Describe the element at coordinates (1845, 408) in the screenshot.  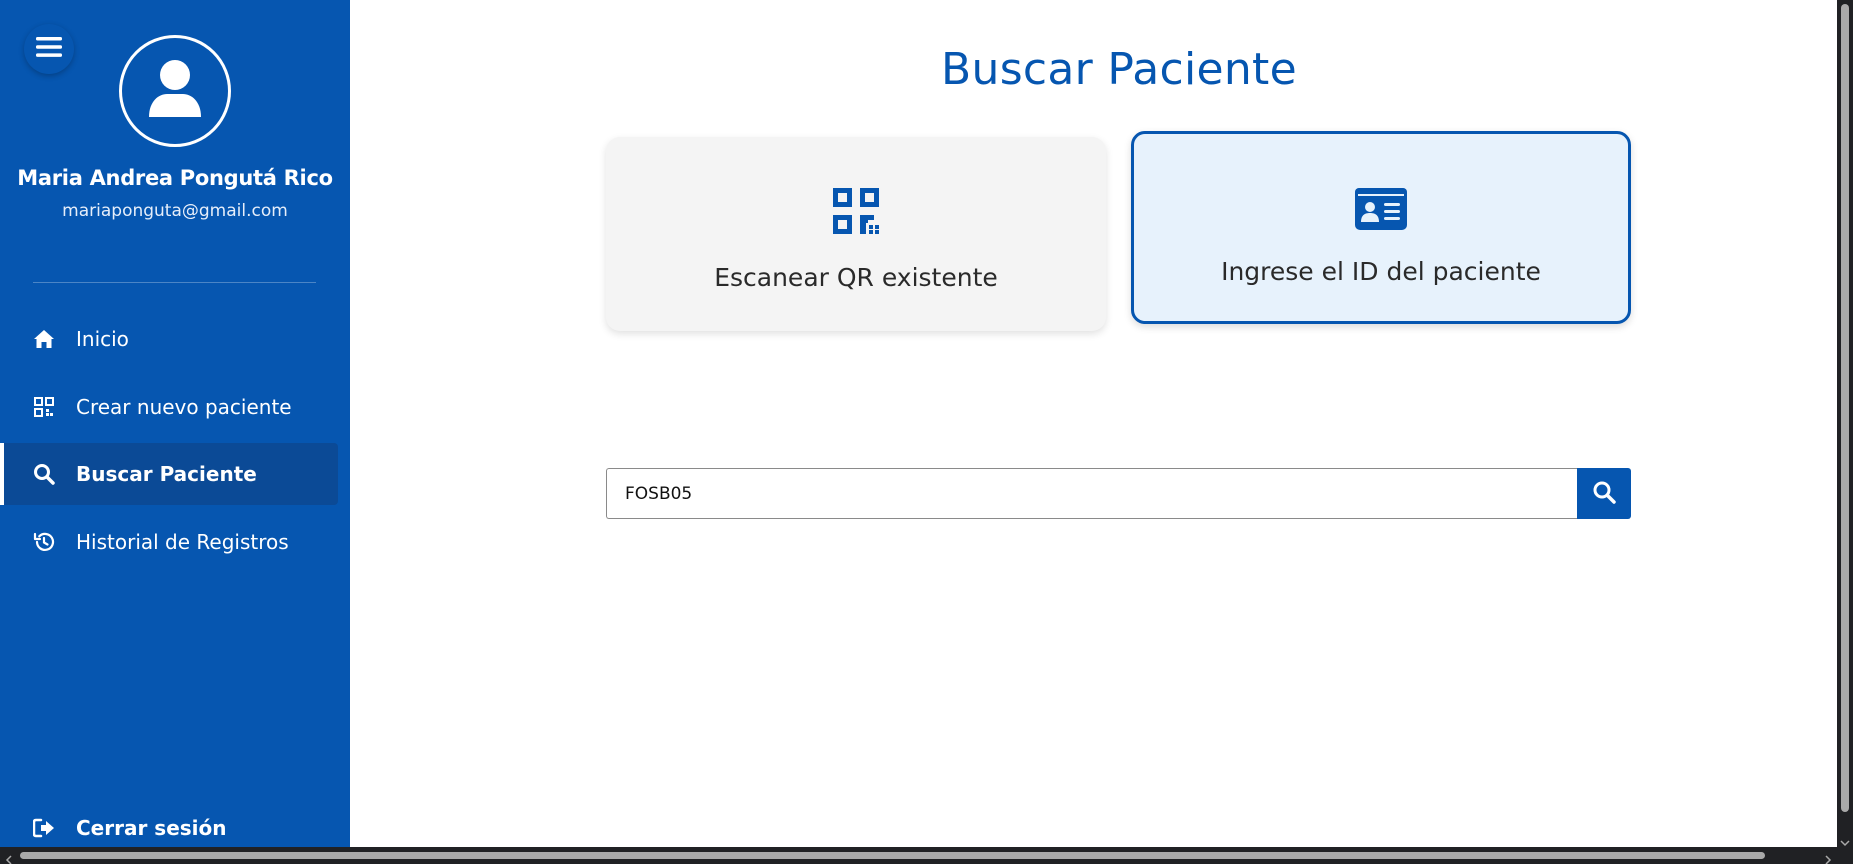
I see `vertical-scrollbar-thumb` at that location.